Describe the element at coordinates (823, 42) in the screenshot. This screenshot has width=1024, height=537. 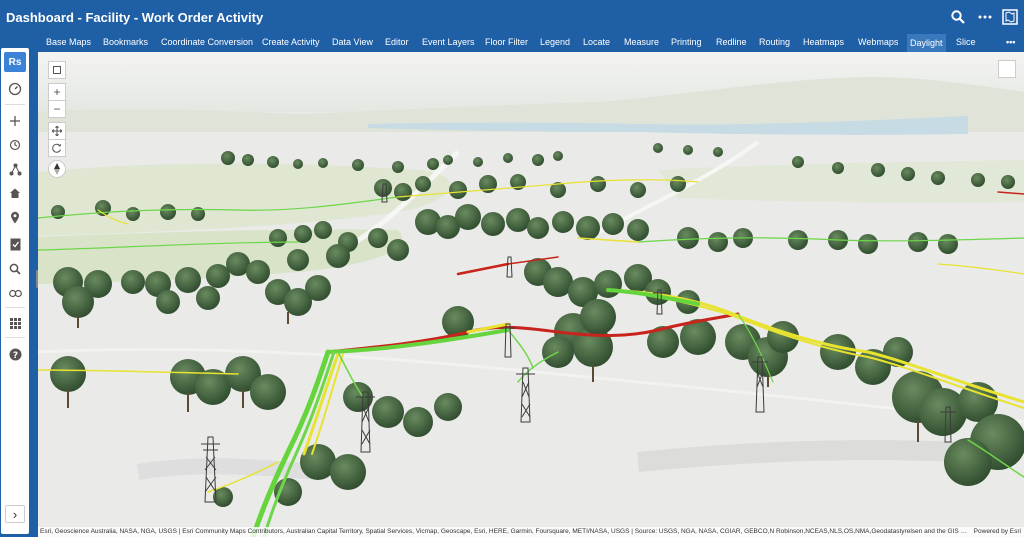
I see `tool-heatmaps: Heatmaps` at that location.